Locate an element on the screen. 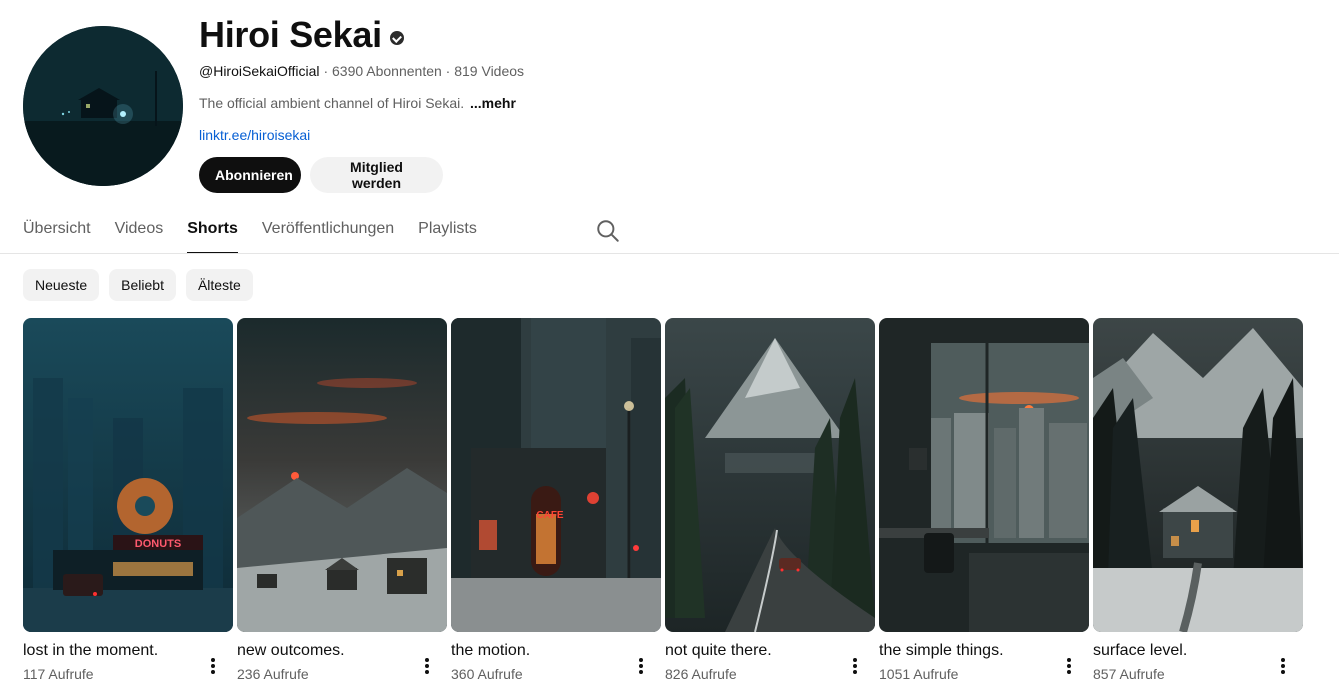 This screenshot has width=1339, height=687. short-info: lost in the moment. 117 Aufrufe is located at coordinates (128, 664).